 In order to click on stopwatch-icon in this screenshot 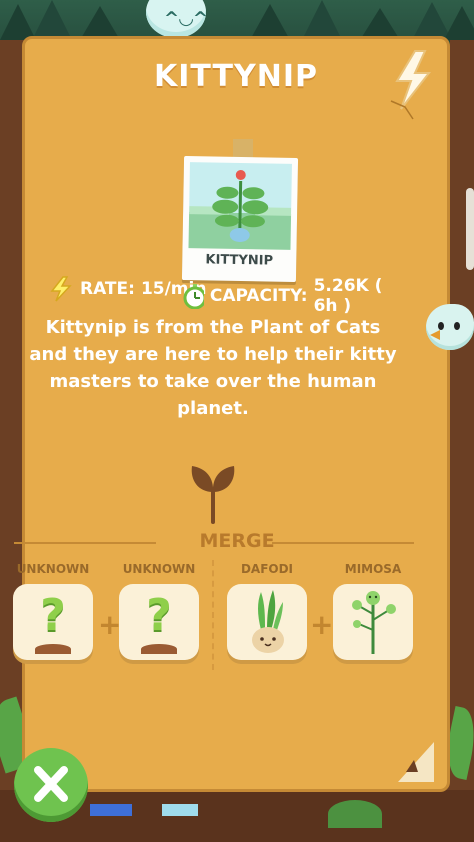, I will do `click(193, 296)`.